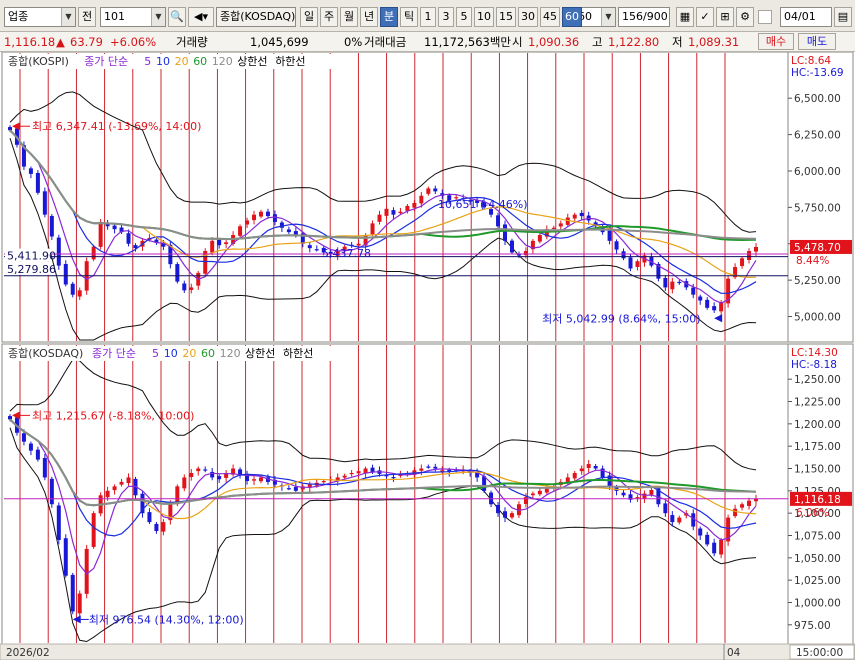 Image resolution: width=855 pixels, height=660 pixels. I want to click on open-label: 시, so click(517, 42).